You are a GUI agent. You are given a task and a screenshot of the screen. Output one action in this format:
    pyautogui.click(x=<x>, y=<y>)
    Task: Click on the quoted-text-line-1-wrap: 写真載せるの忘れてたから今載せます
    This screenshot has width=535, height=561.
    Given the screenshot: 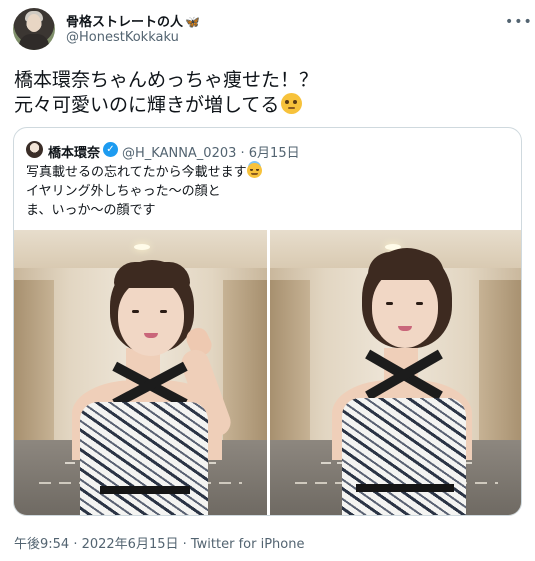 What is the action you would take?
    pyautogui.click(x=266, y=172)
    